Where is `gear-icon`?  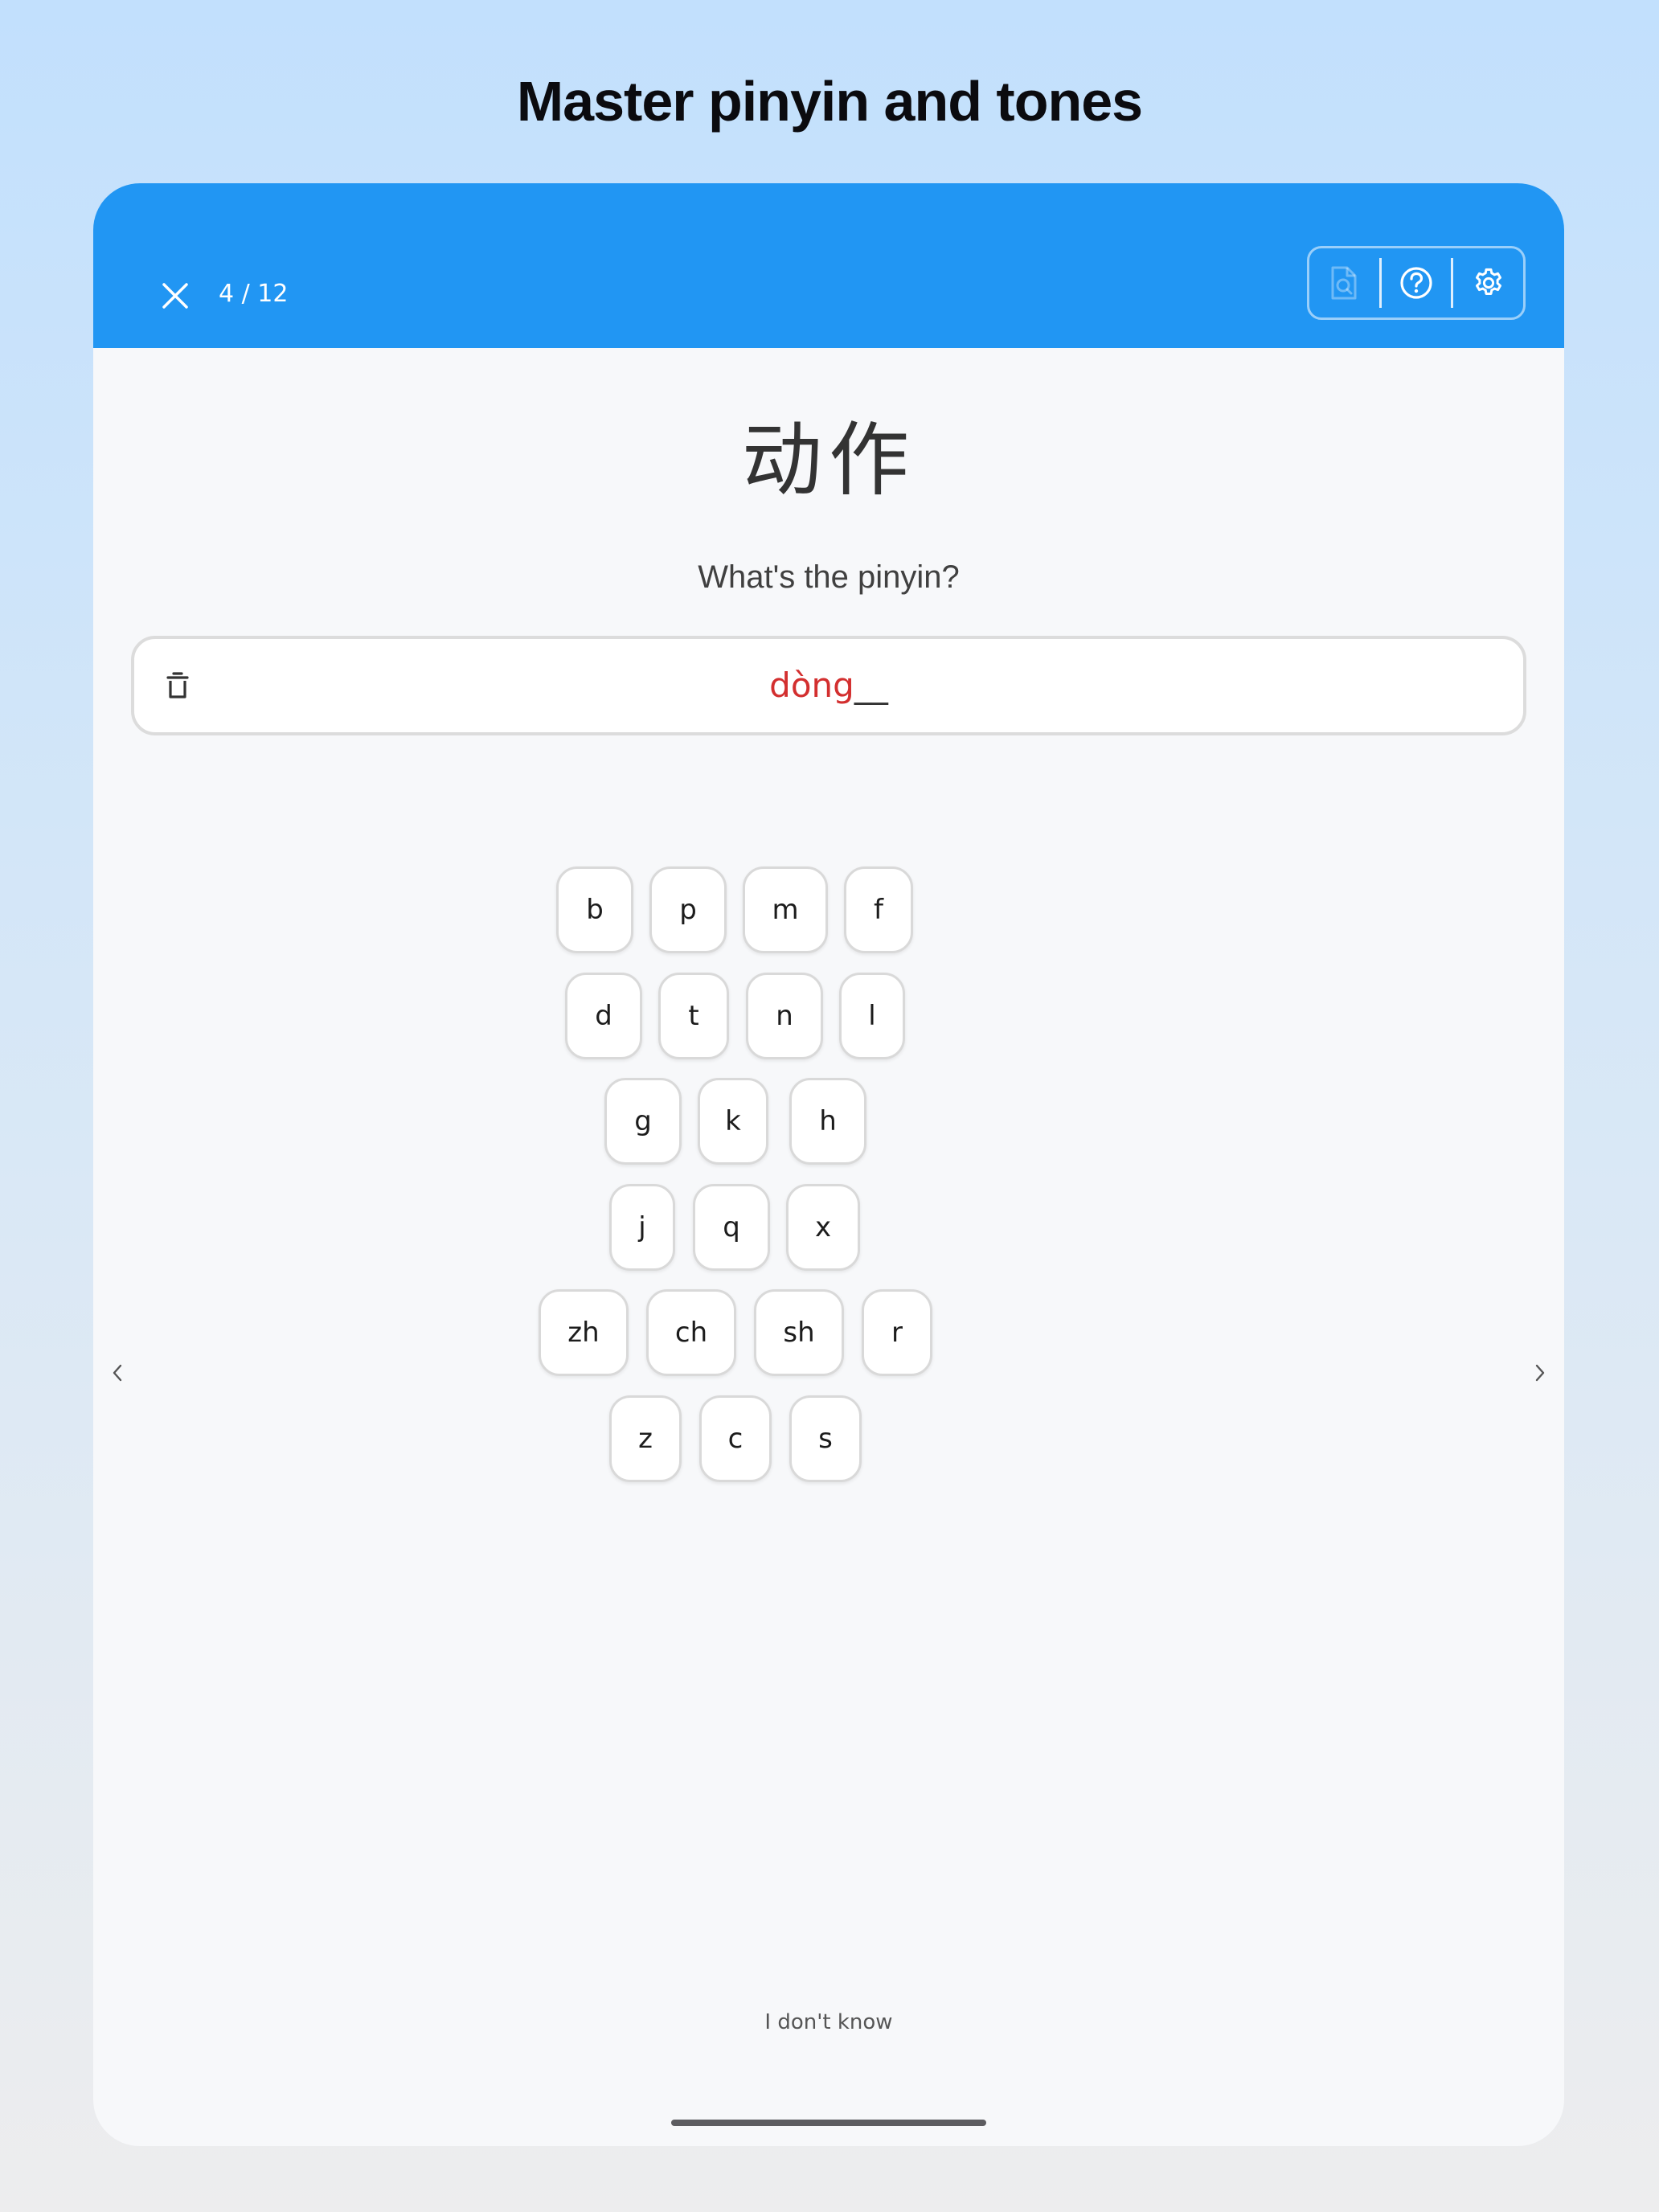 gear-icon is located at coordinates (1488, 281).